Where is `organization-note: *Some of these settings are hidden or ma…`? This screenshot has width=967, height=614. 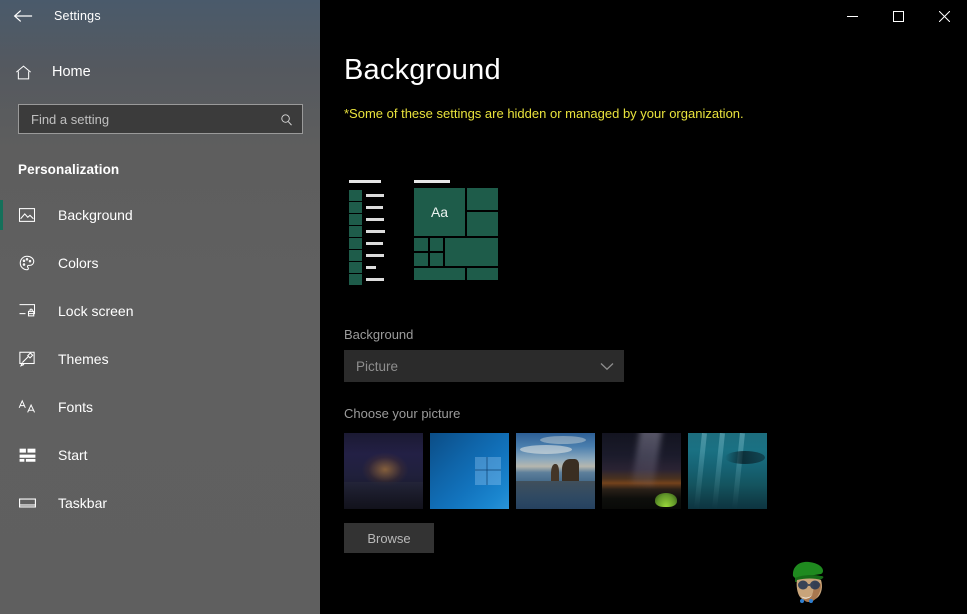 organization-note: *Some of these settings are hidden or ma… is located at coordinates (544, 113).